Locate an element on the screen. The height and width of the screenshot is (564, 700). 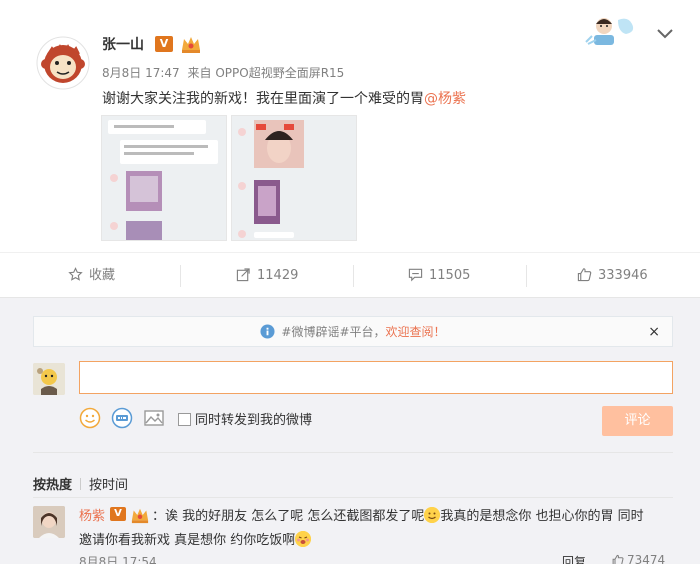
repost-option-label: 同时转发到我的微博 is located at coordinates (254, 420).